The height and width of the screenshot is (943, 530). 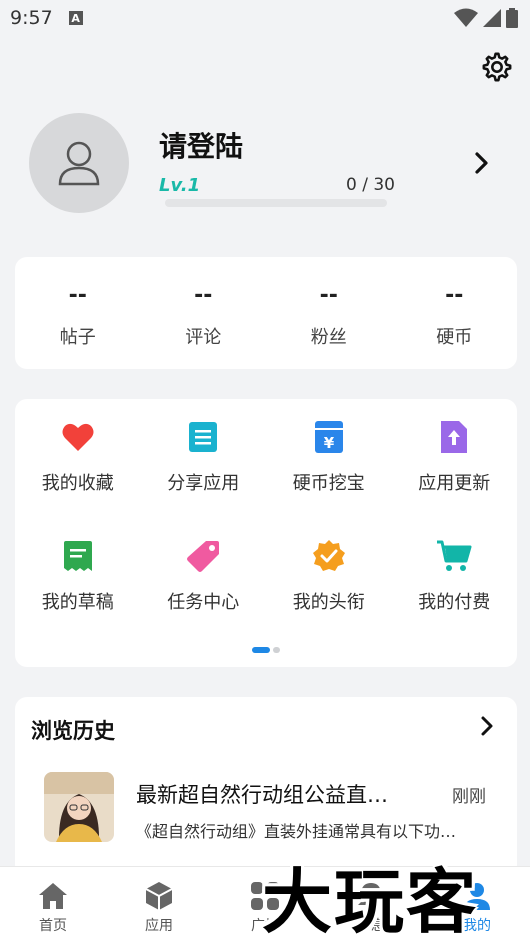 I want to click on signal-icon, so click(x=492, y=18).